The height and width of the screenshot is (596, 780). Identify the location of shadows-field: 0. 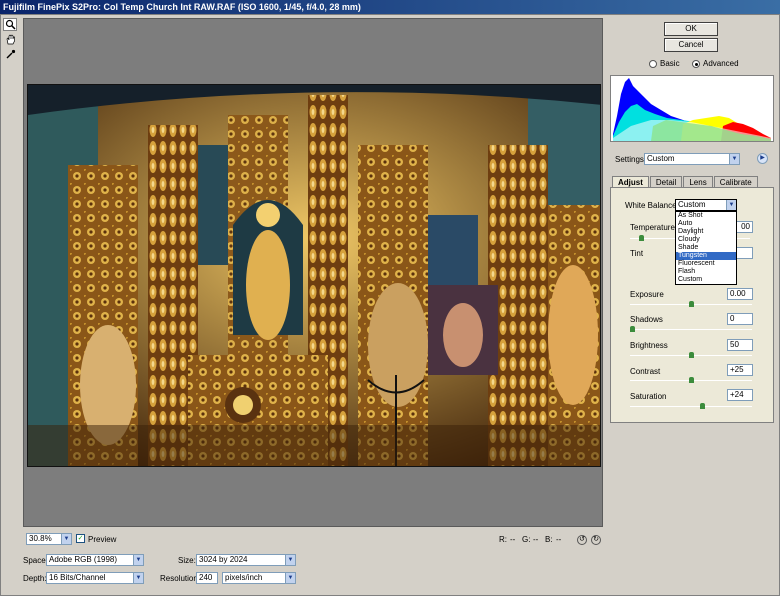
(740, 319).